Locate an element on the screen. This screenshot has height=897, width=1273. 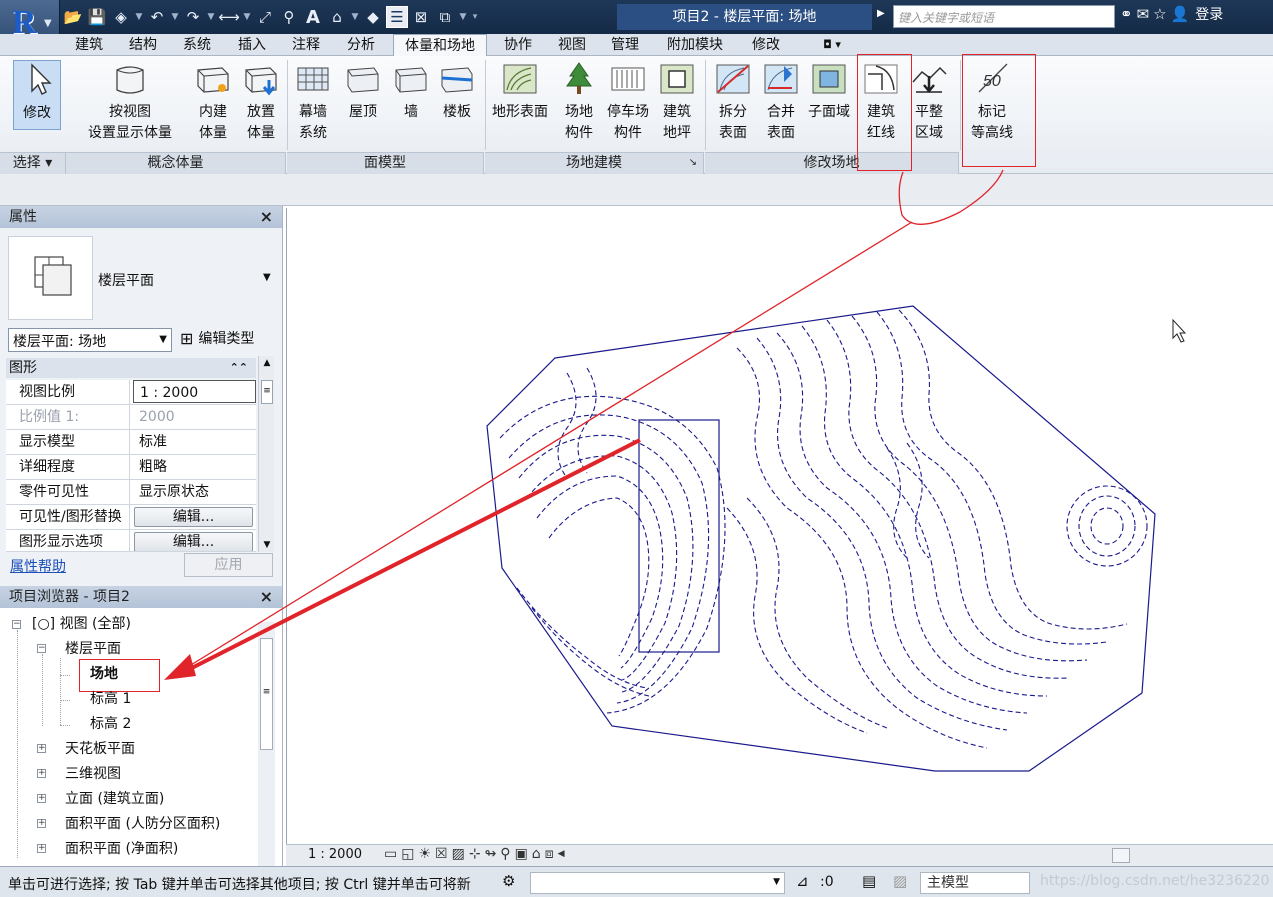
login-button: 登录 is located at coordinates (1209, 14).